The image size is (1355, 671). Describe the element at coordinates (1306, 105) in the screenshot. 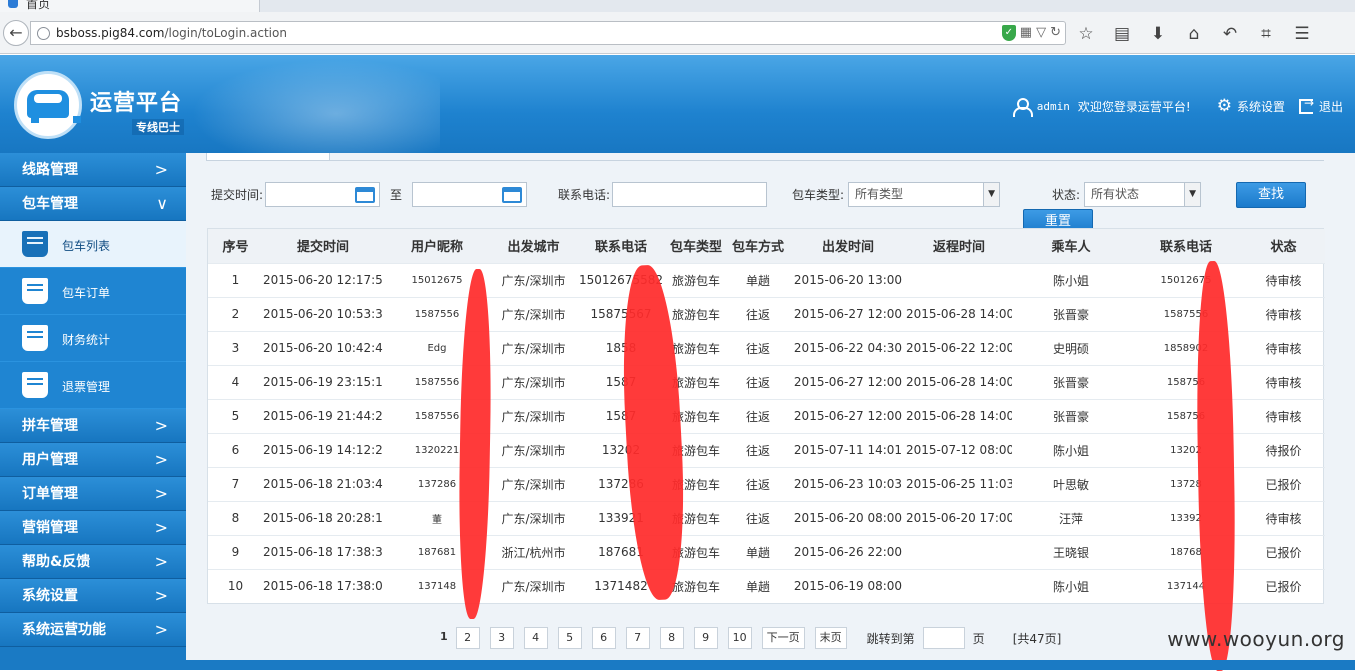

I see `logout-icon` at that location.